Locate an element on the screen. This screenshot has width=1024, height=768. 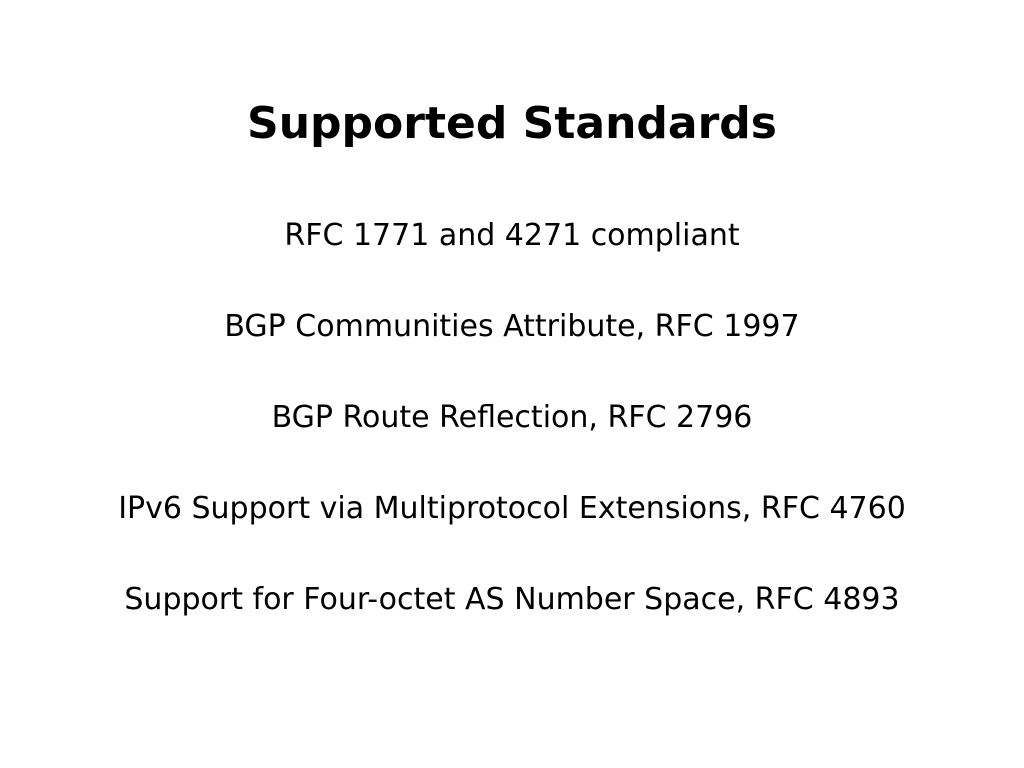
slide-title: Supported Standards is located at coordinates (512, 123).